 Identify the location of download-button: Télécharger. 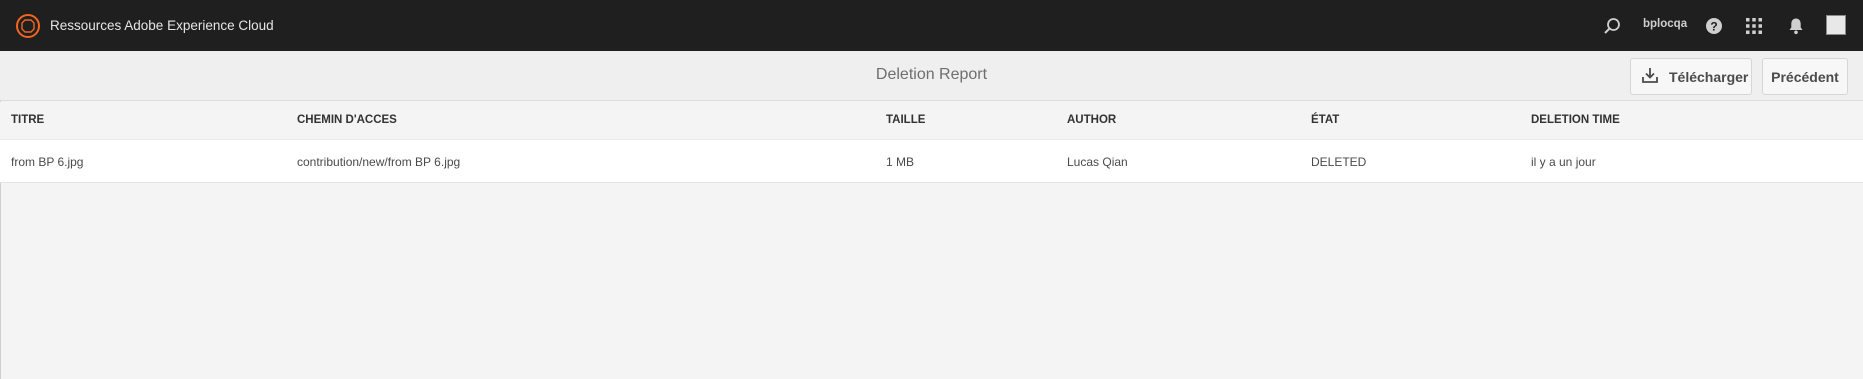
(1691, 76).